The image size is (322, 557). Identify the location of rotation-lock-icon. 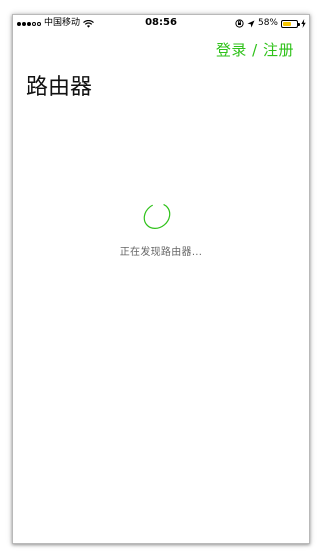
(239, 23).